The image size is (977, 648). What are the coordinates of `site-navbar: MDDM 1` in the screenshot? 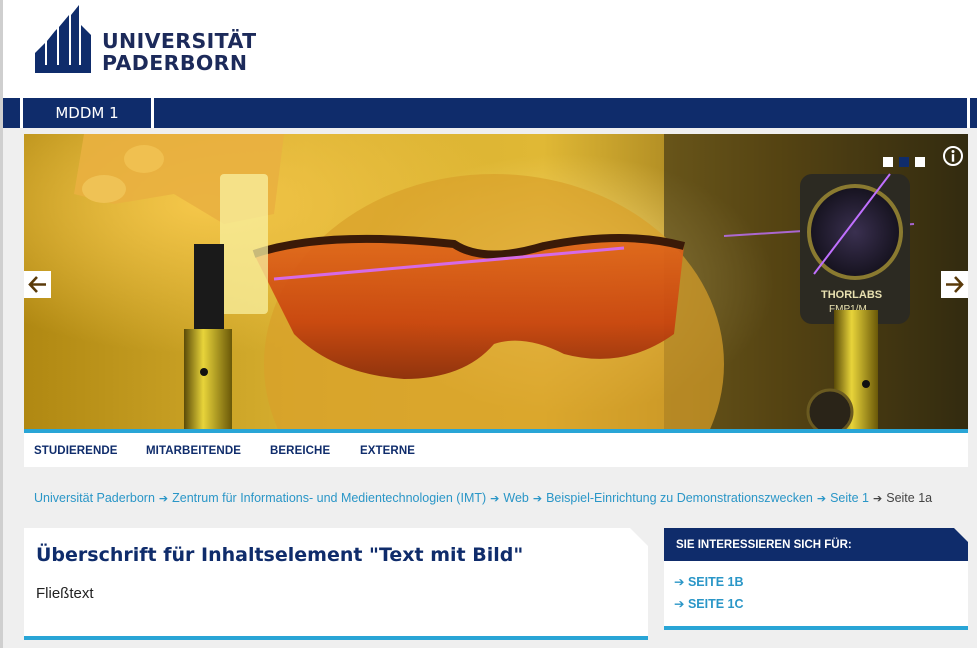 It's located at (490, 113).